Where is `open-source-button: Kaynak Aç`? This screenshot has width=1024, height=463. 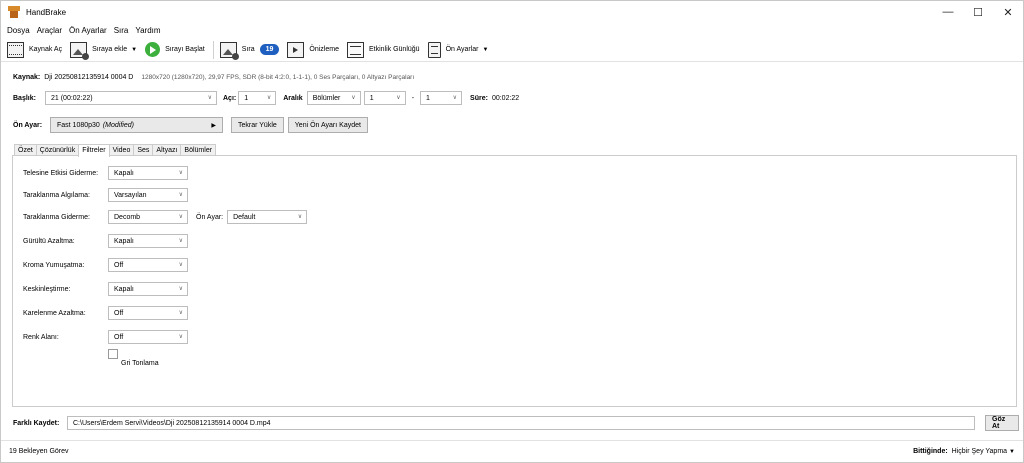
open-source-button: Kaynak Aç is located at coordinates (35, 49).